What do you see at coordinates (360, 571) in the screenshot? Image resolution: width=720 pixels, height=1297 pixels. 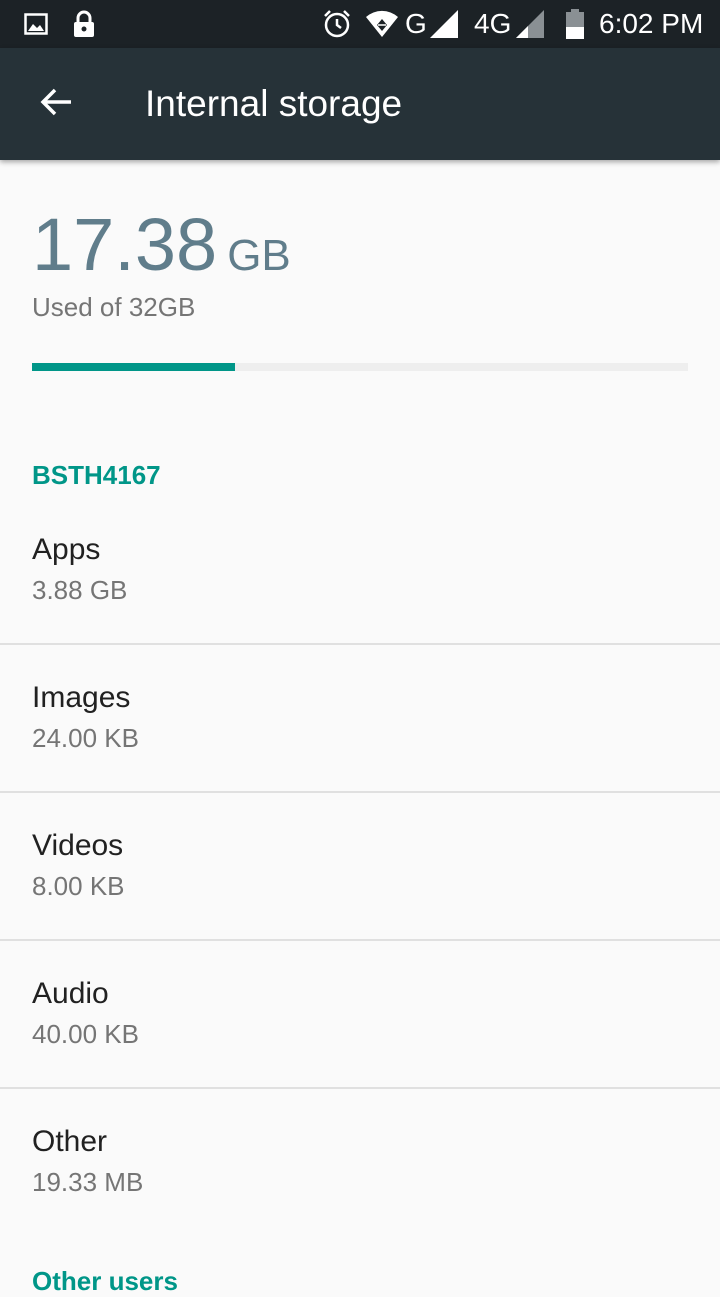 I see `list-item-apps: Apps 3.88 GB` at bounding box center [360, 571].